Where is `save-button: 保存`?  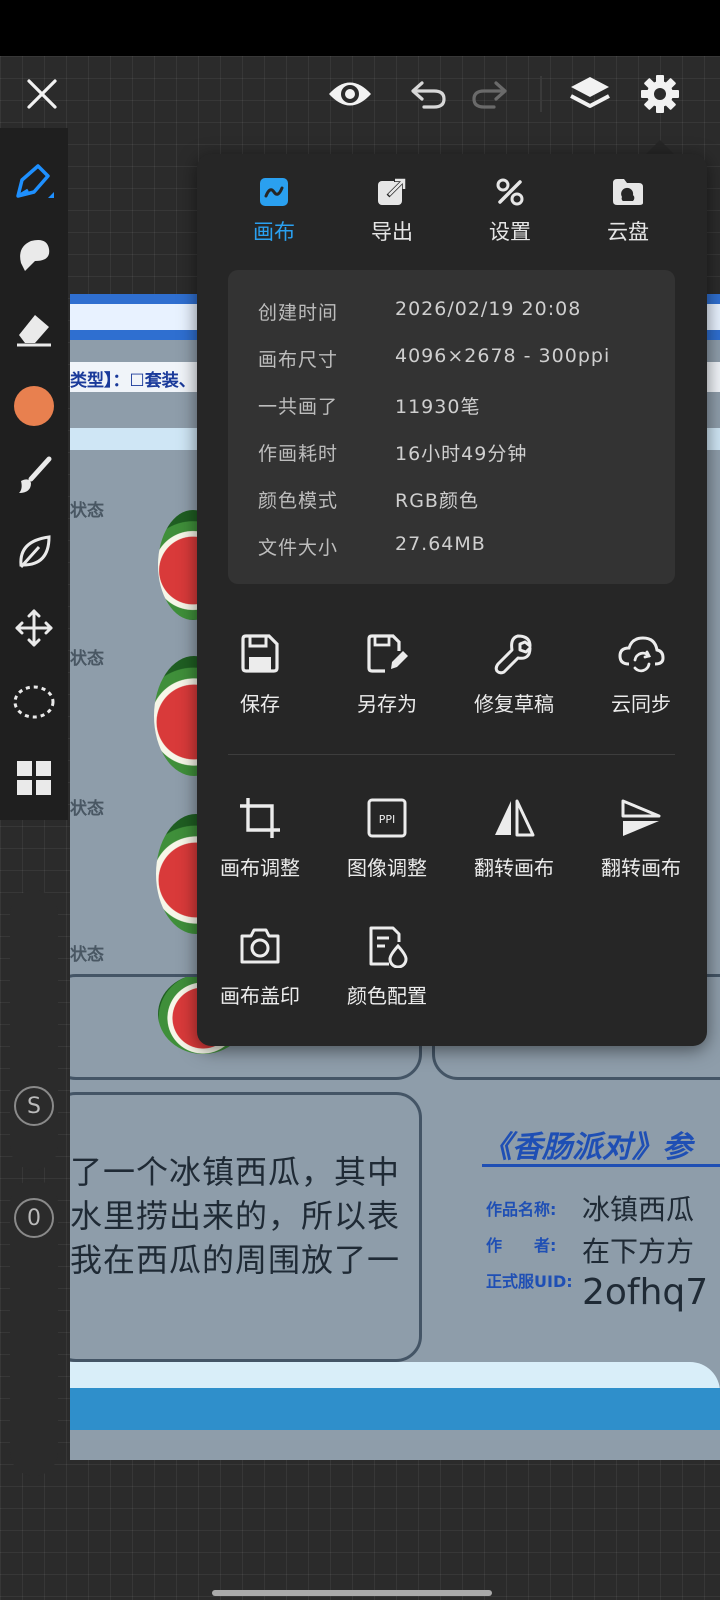
save-button: 保存 is located at coordinates (260, 673).